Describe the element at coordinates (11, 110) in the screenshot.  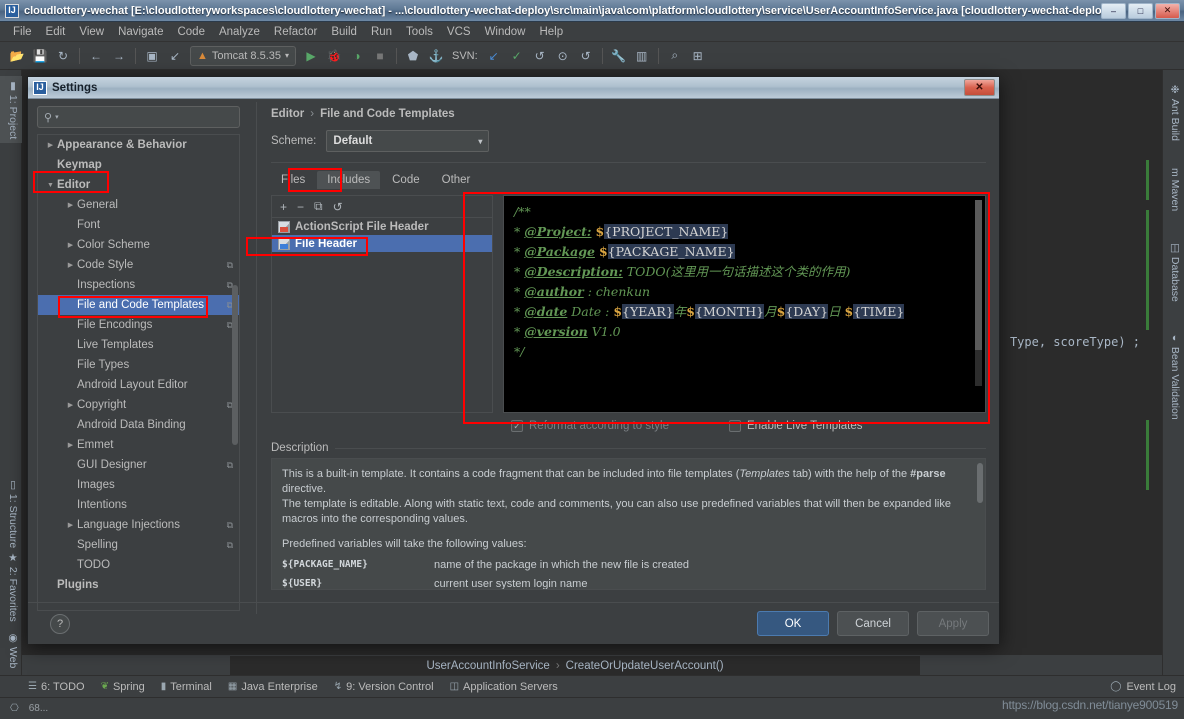
I see `sidebar-item-project: ▮ 1: Project` at that location.